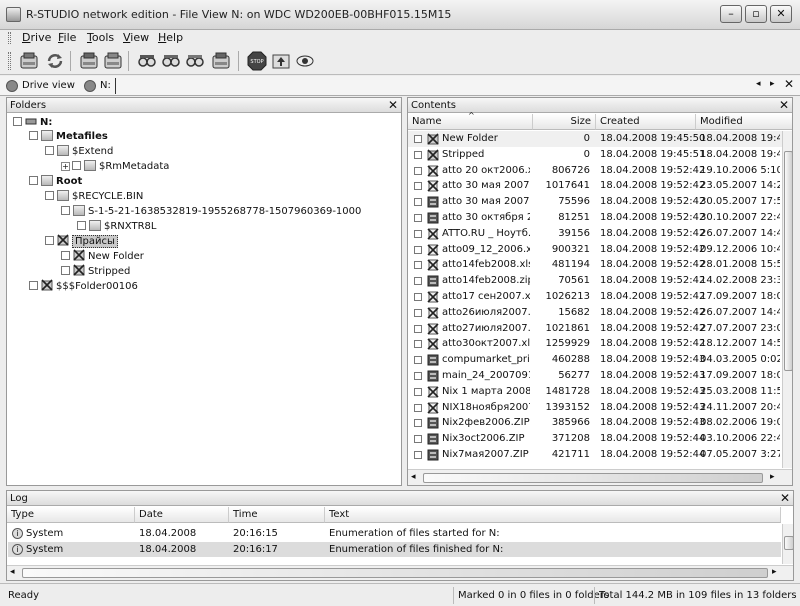 The height and width of the screenshot is (606, 800). I want to click on go-up-icon, so click(281, 61).